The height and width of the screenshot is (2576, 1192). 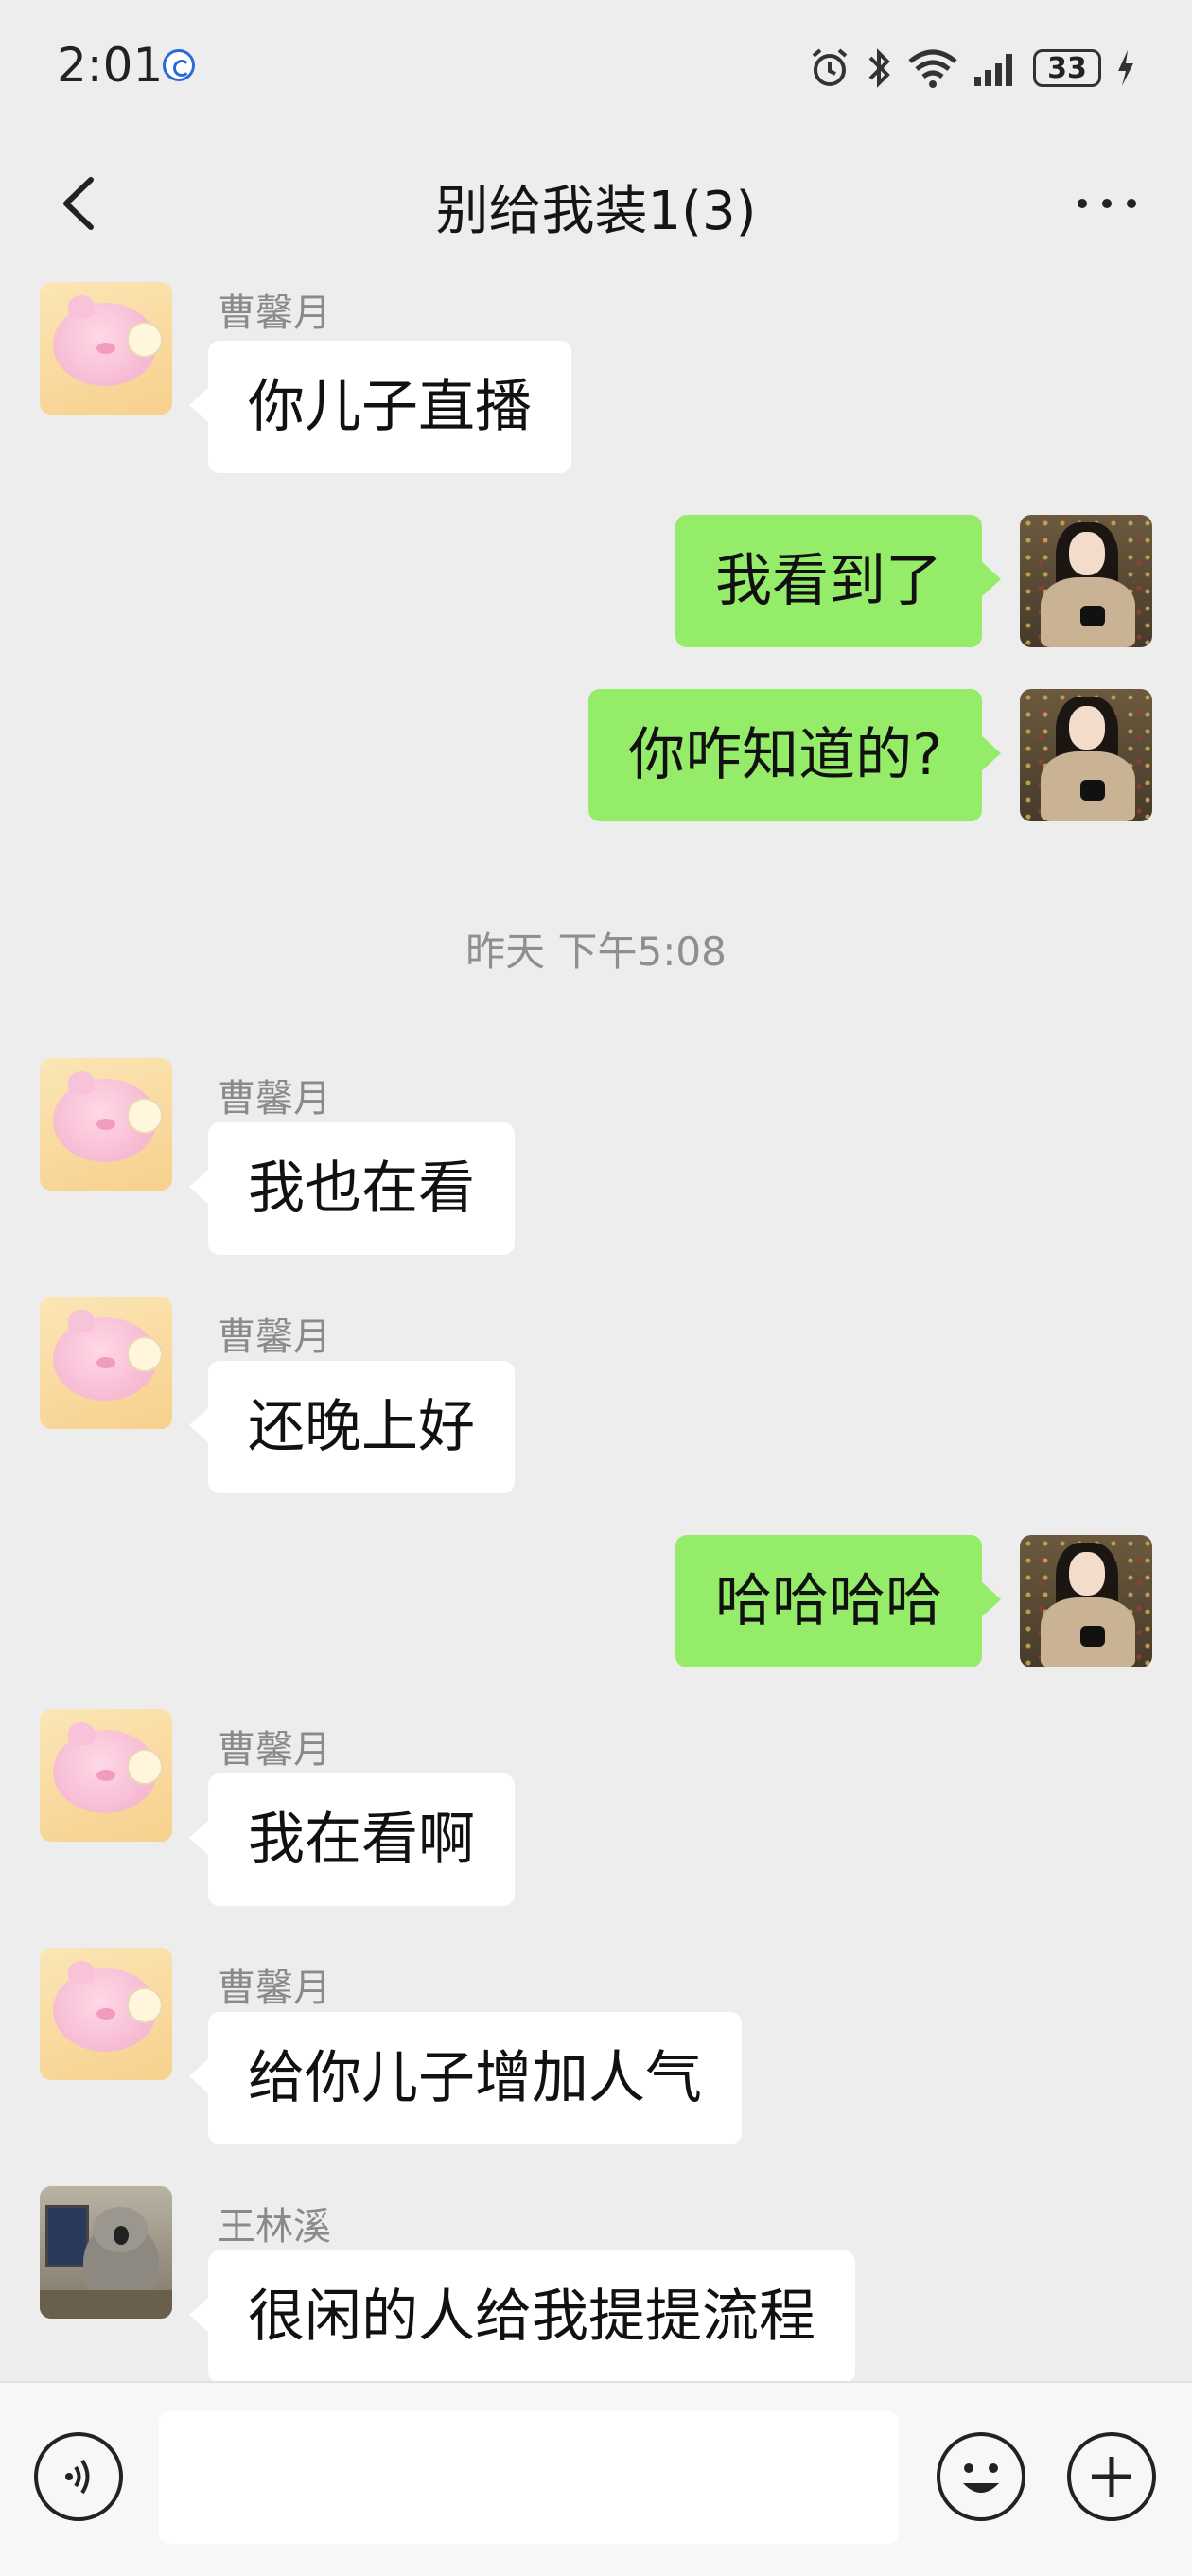 What do you see at coordinates (522, 2316) in the screenshot?
I see `incoming-bubble: 很闲的人给我提提流程` at bounding box center [522, 2316].